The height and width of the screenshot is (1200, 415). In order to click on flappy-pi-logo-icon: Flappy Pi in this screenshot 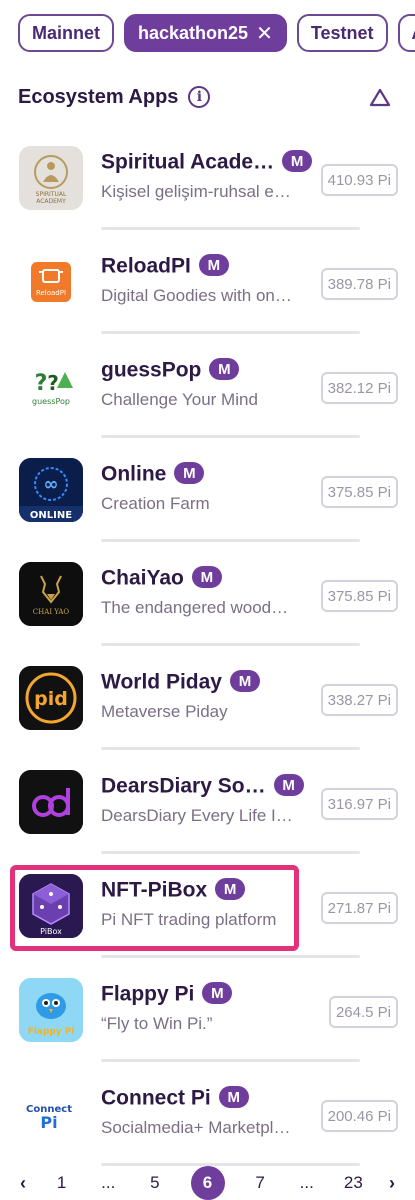, I will do `click(51, 1010)`.